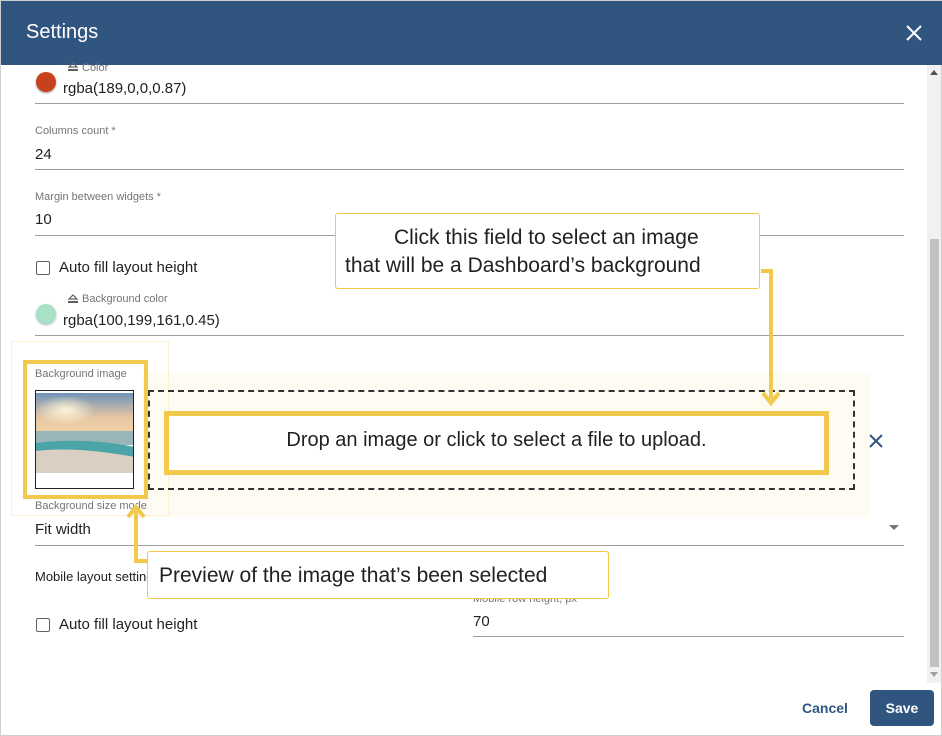 The height and width of the screenshot is (736, 942). What do you see at coordinates (125, 88) in the screenshot?
I see `color-value: rgba(189,0,0,0.87)` at bounding box center [125, 88].